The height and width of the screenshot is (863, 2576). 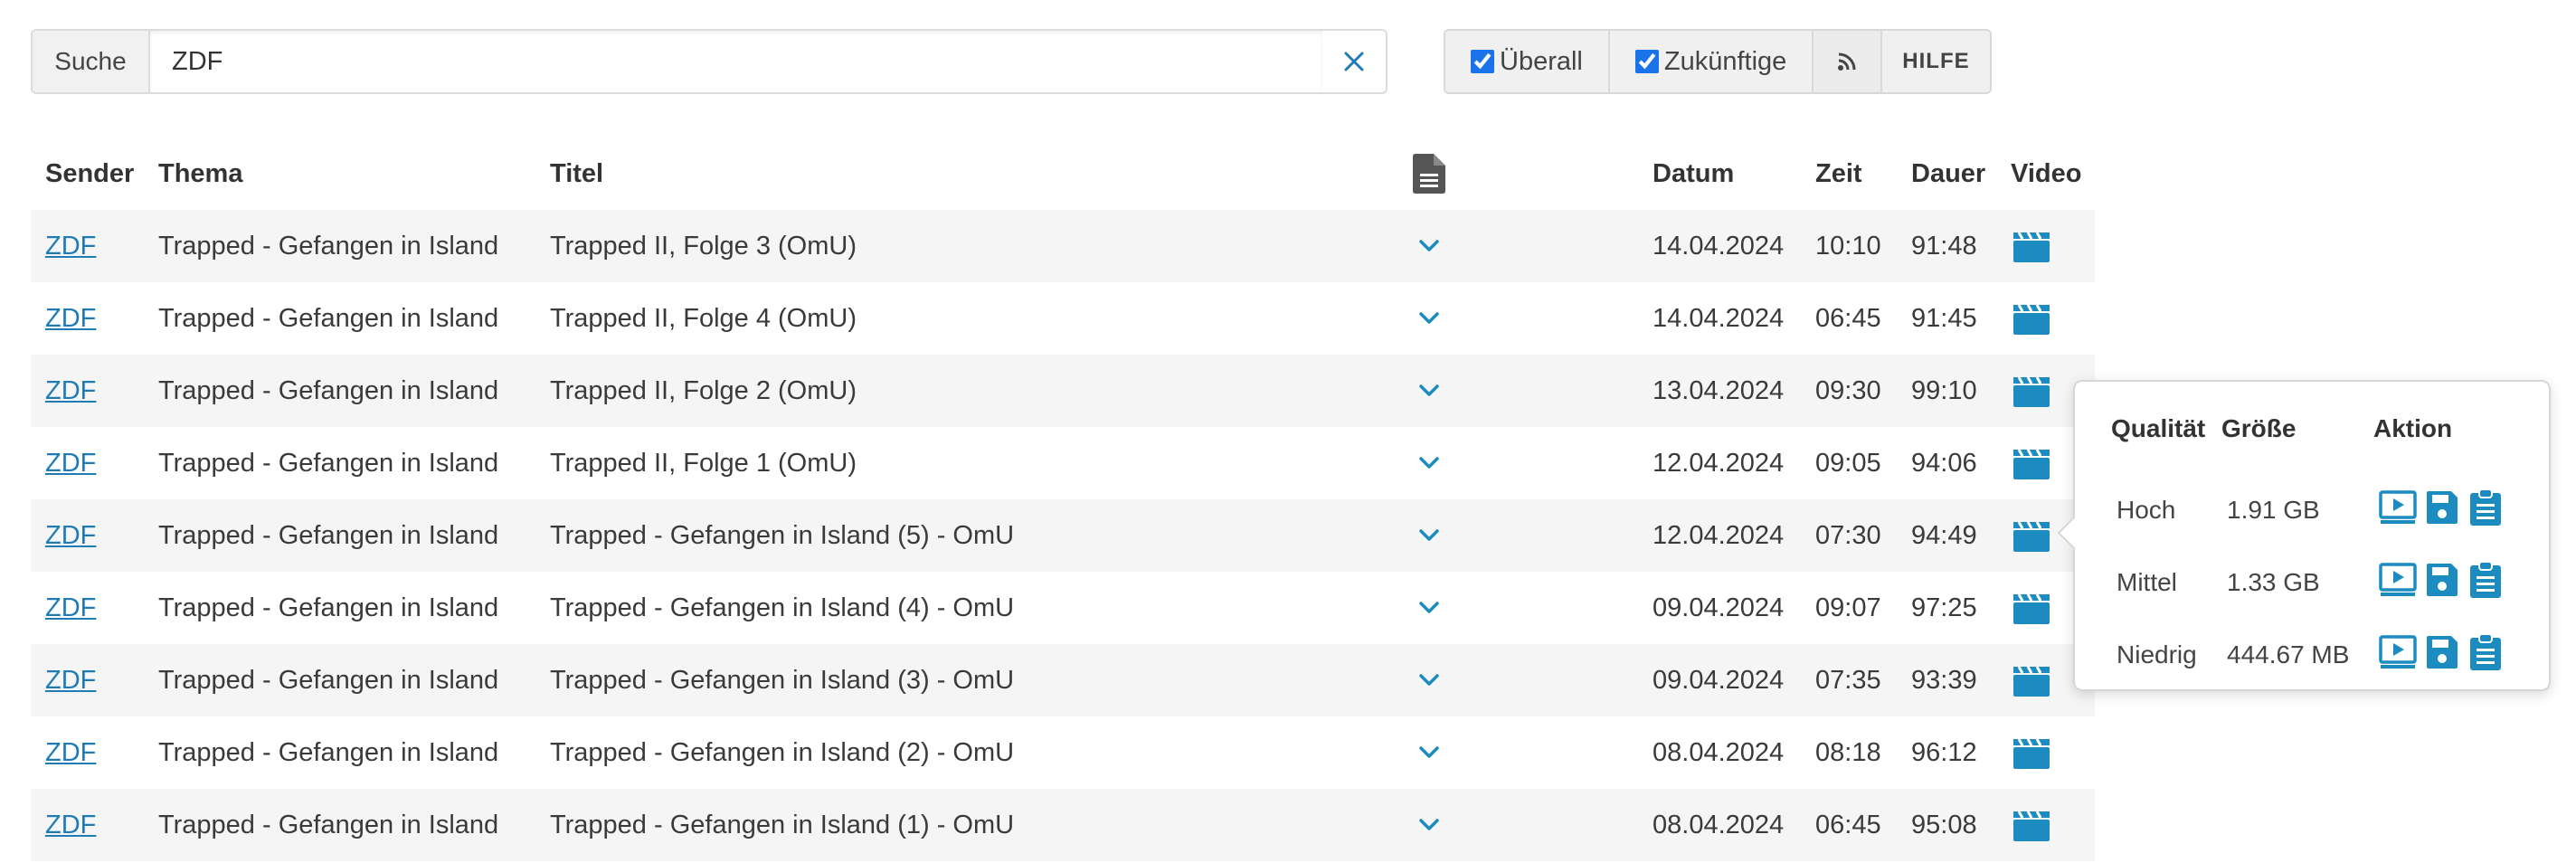 What do you see at coordinates (2413, 428) in the screenshot?
I see `popover-header-action: Aktion` at bounding box center [2413, 428].